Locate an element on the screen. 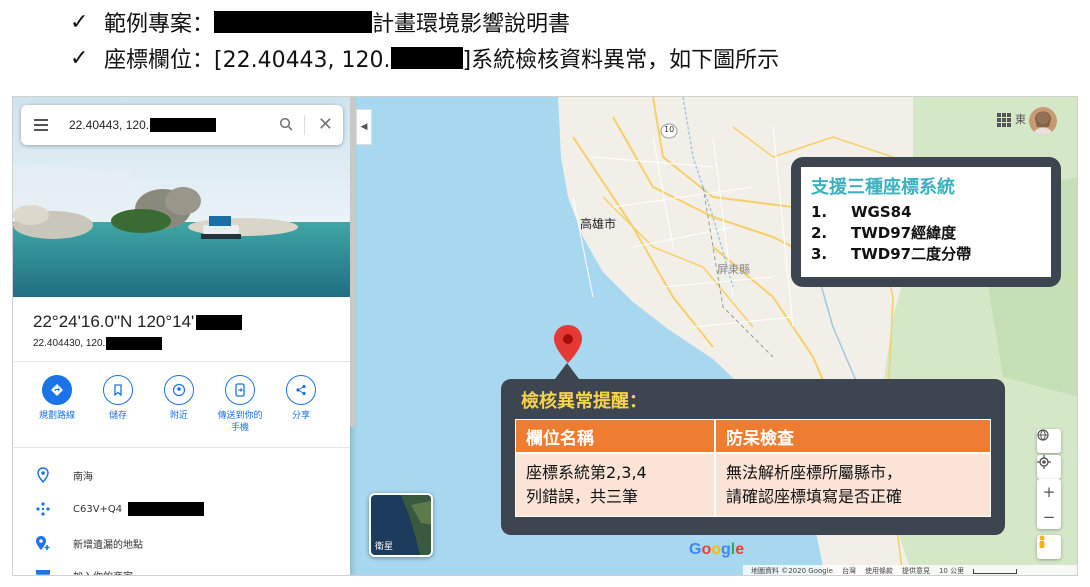 This screenshot has width=1090, height=587. info-row-add-place: 新增遺漏的地點 is located at coordinates (181, 543).